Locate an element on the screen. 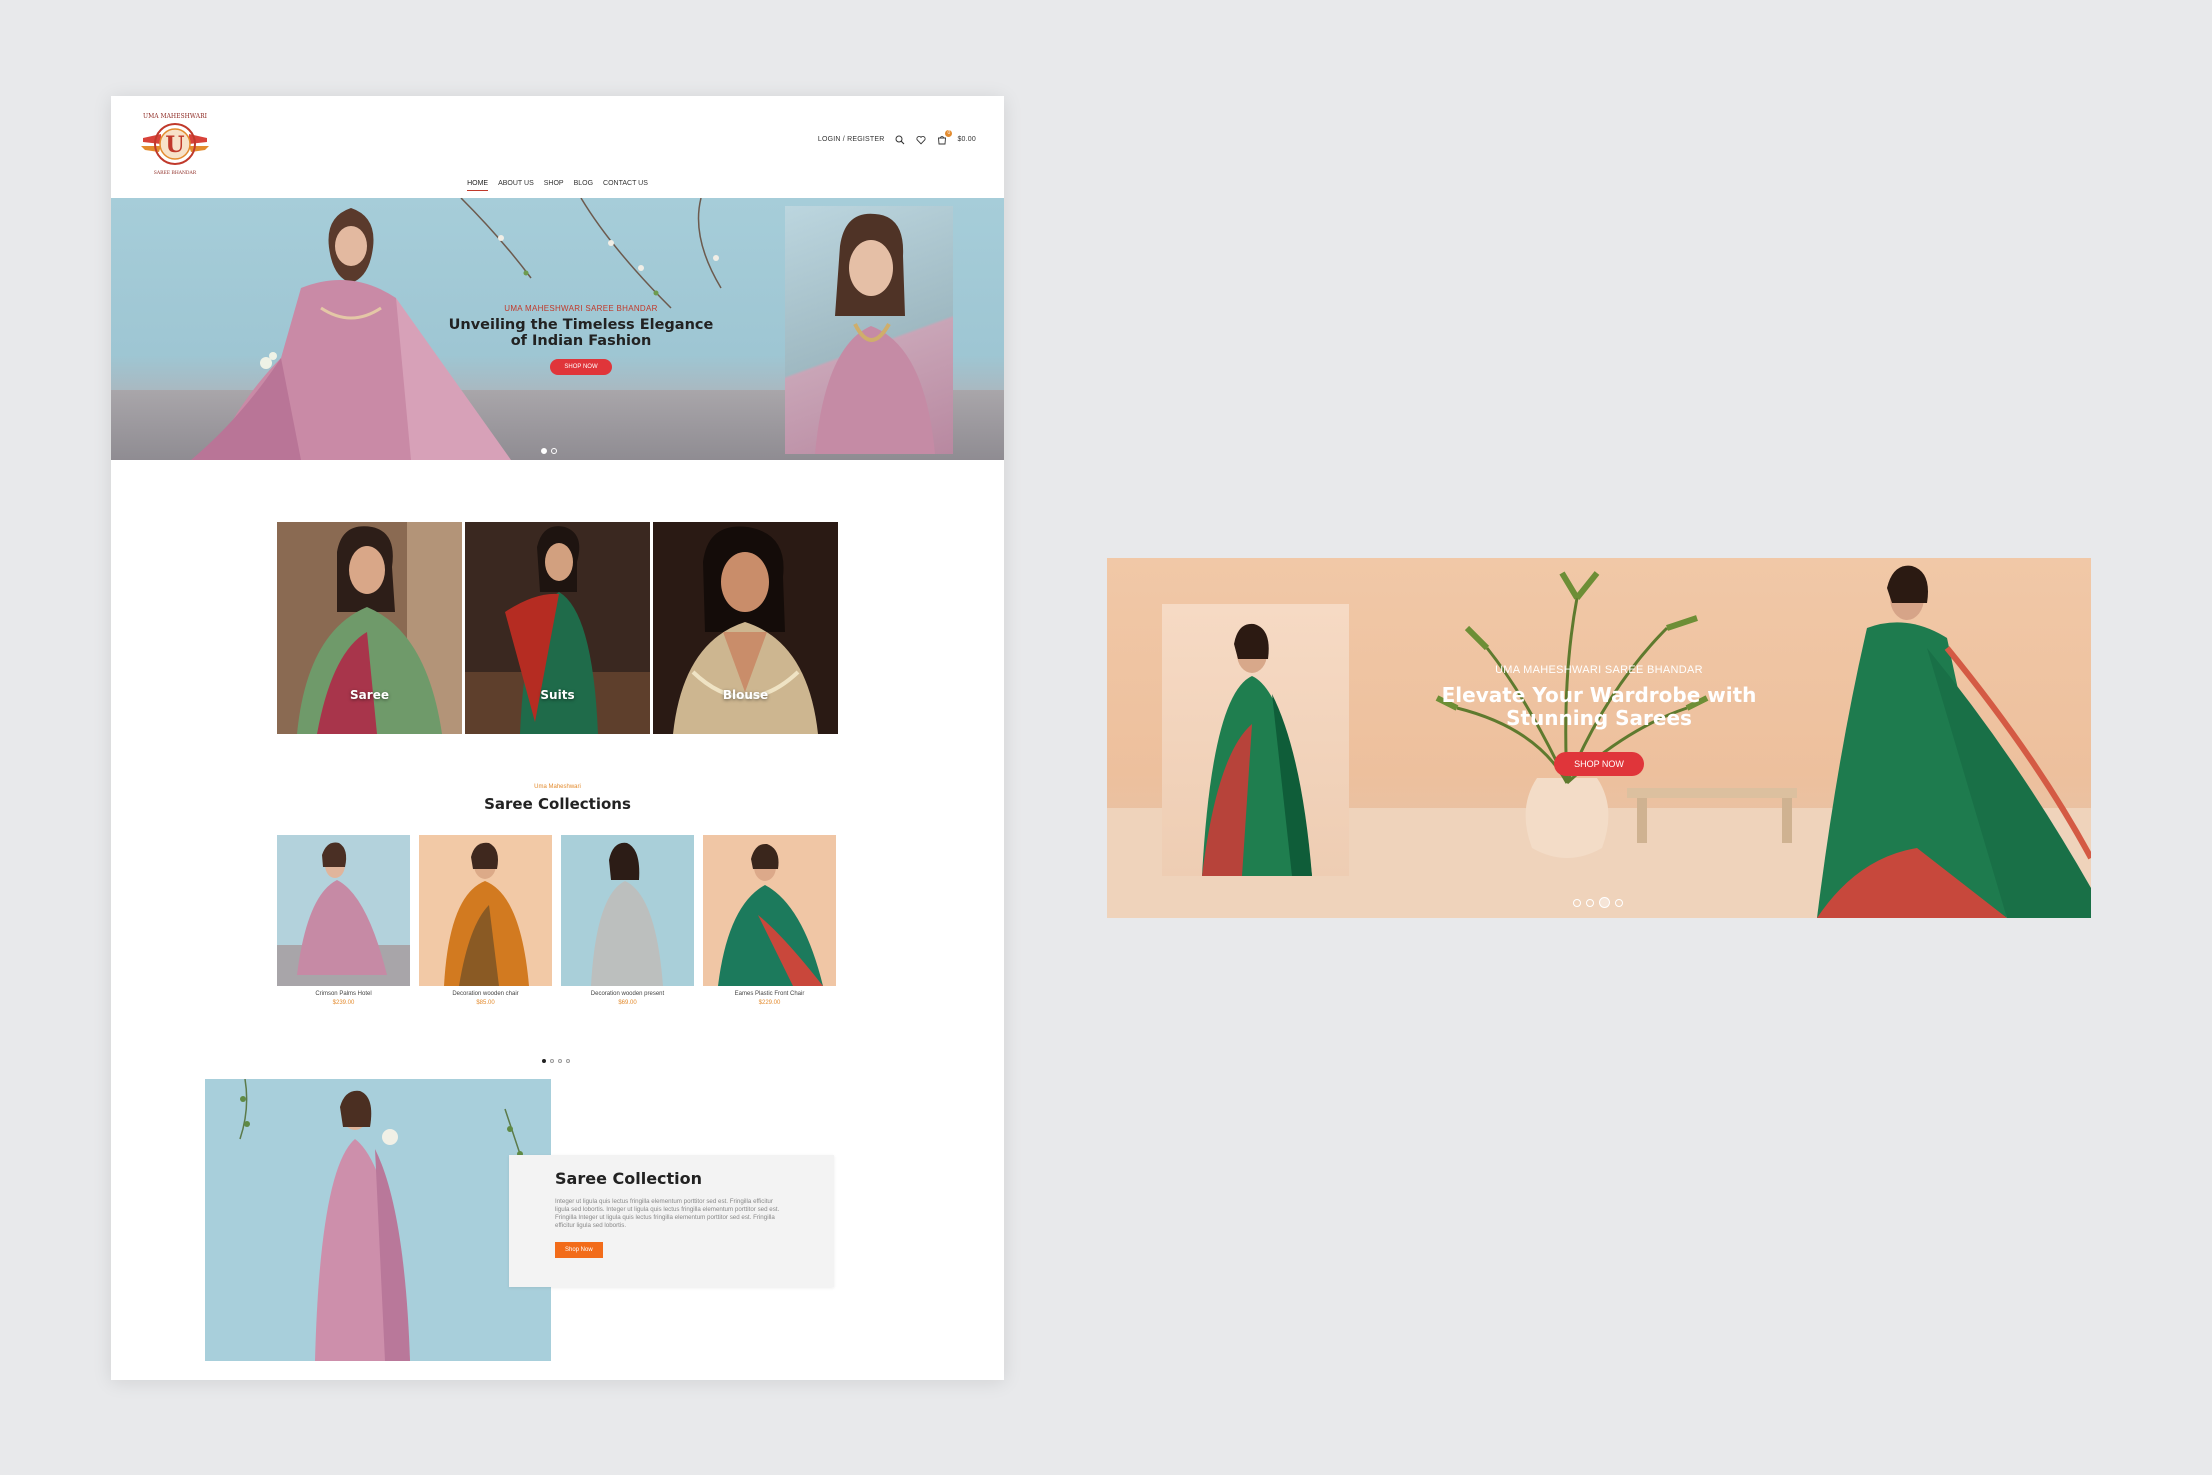 This screenshot has width=2212, height=1475. hero-shop-now-button: SHOP NOW is located at coordinates (581, 367).